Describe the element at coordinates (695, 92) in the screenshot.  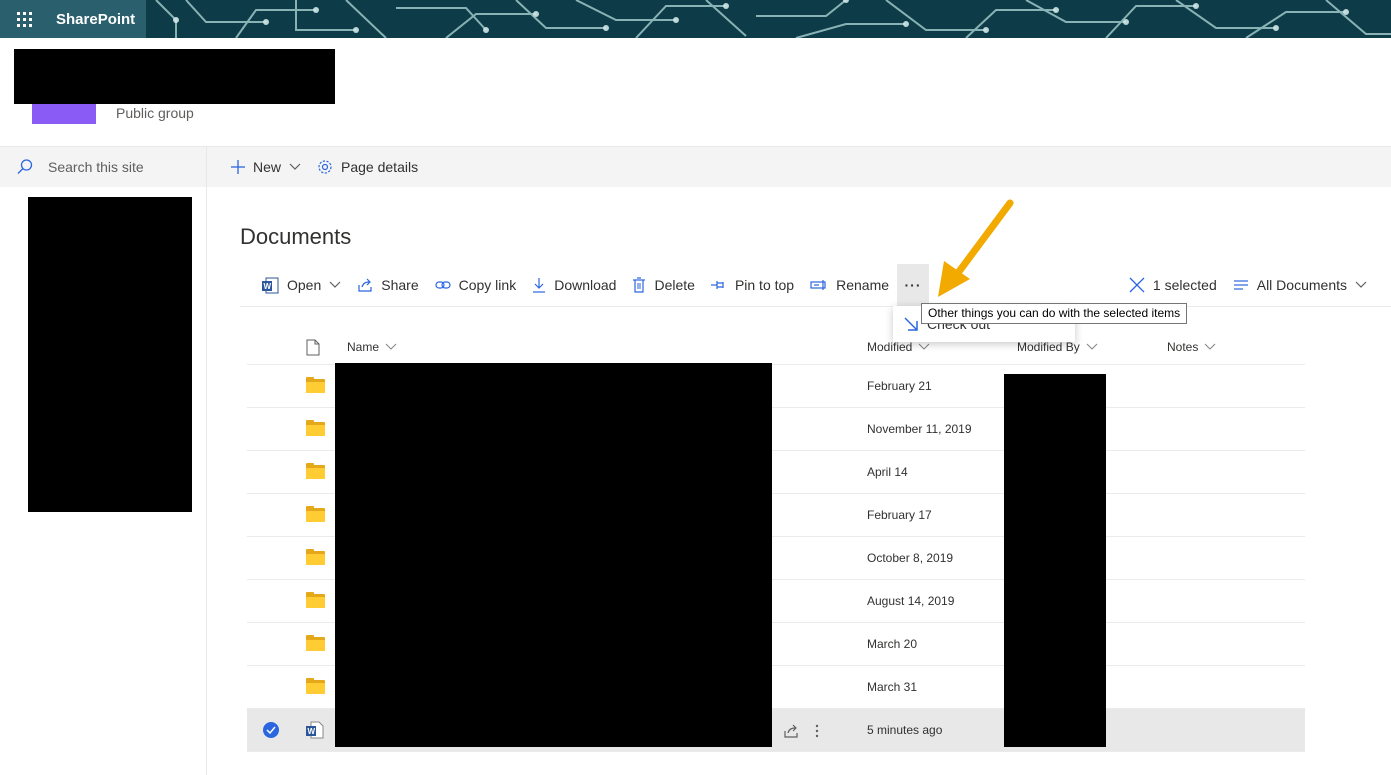
I see `site-header: Public group` at that location.